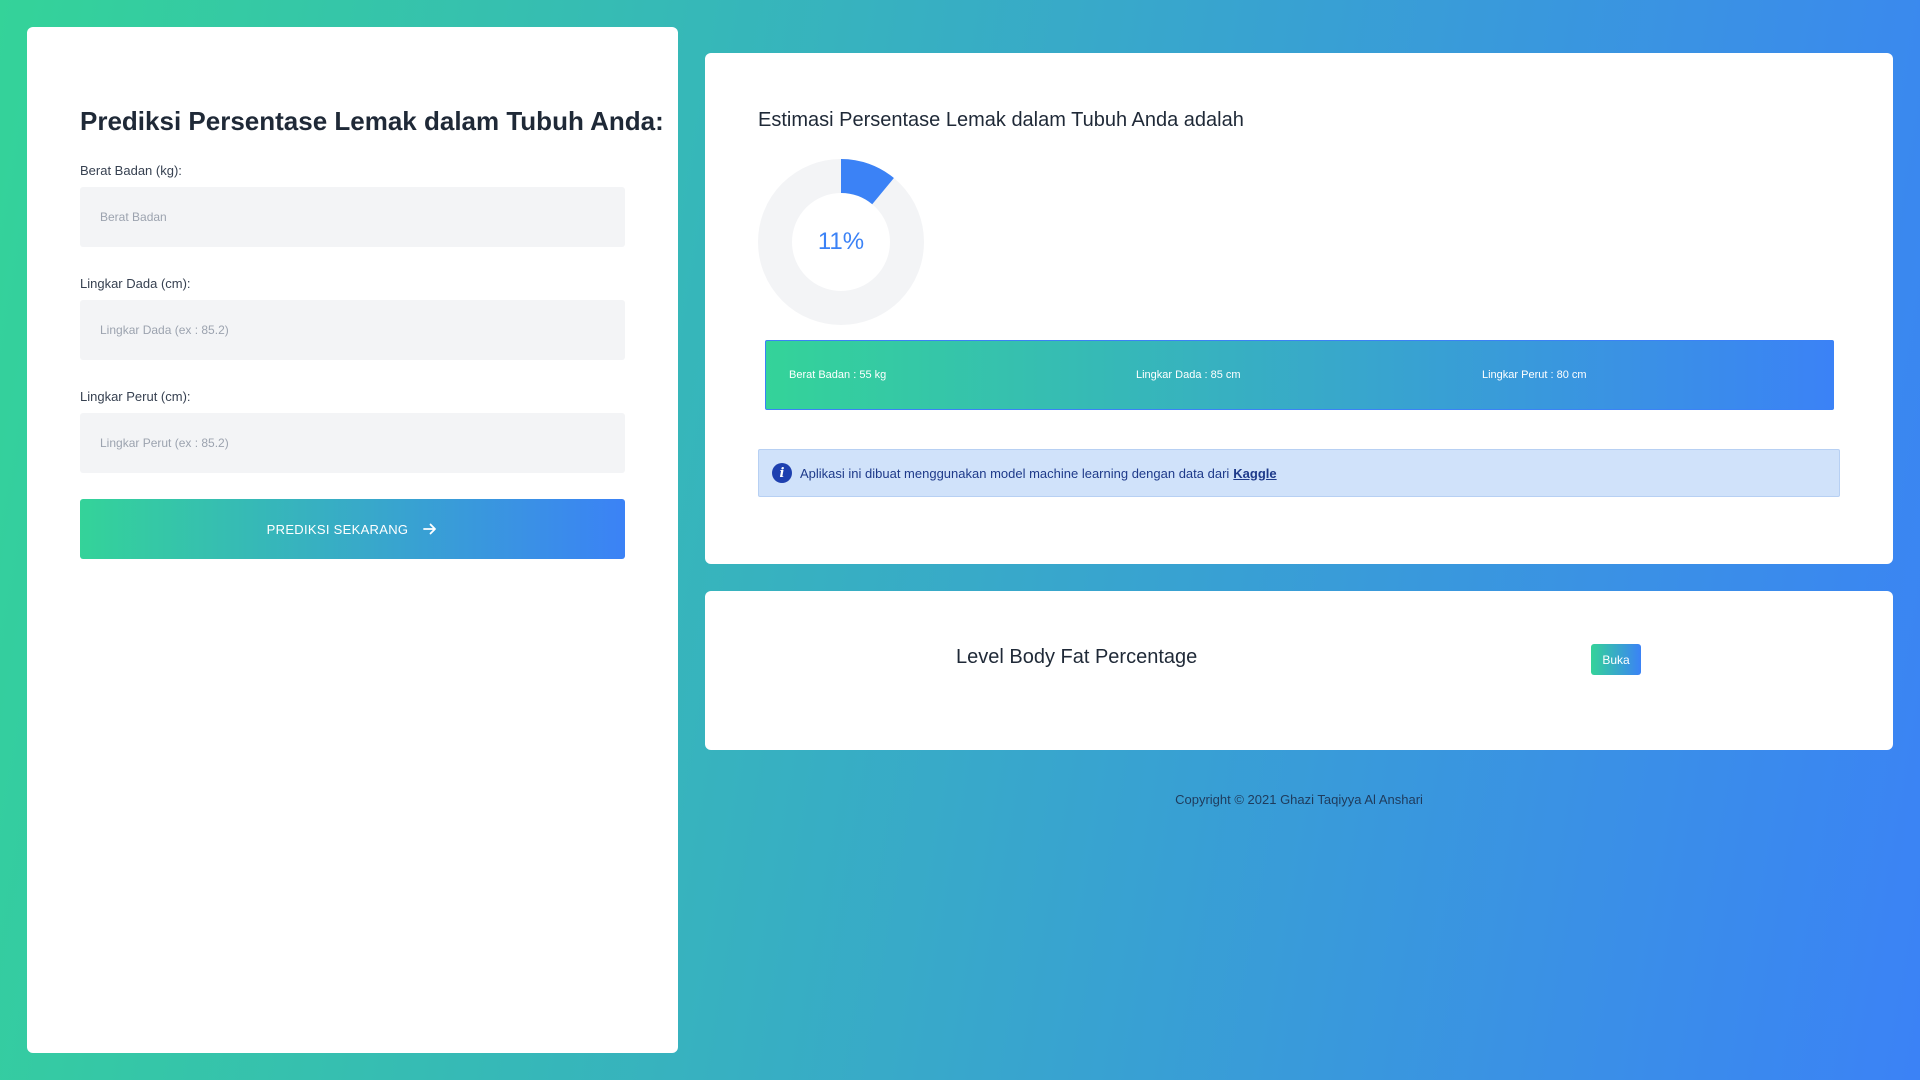  I want to click on percent-value: 11%, so click(841, 241).